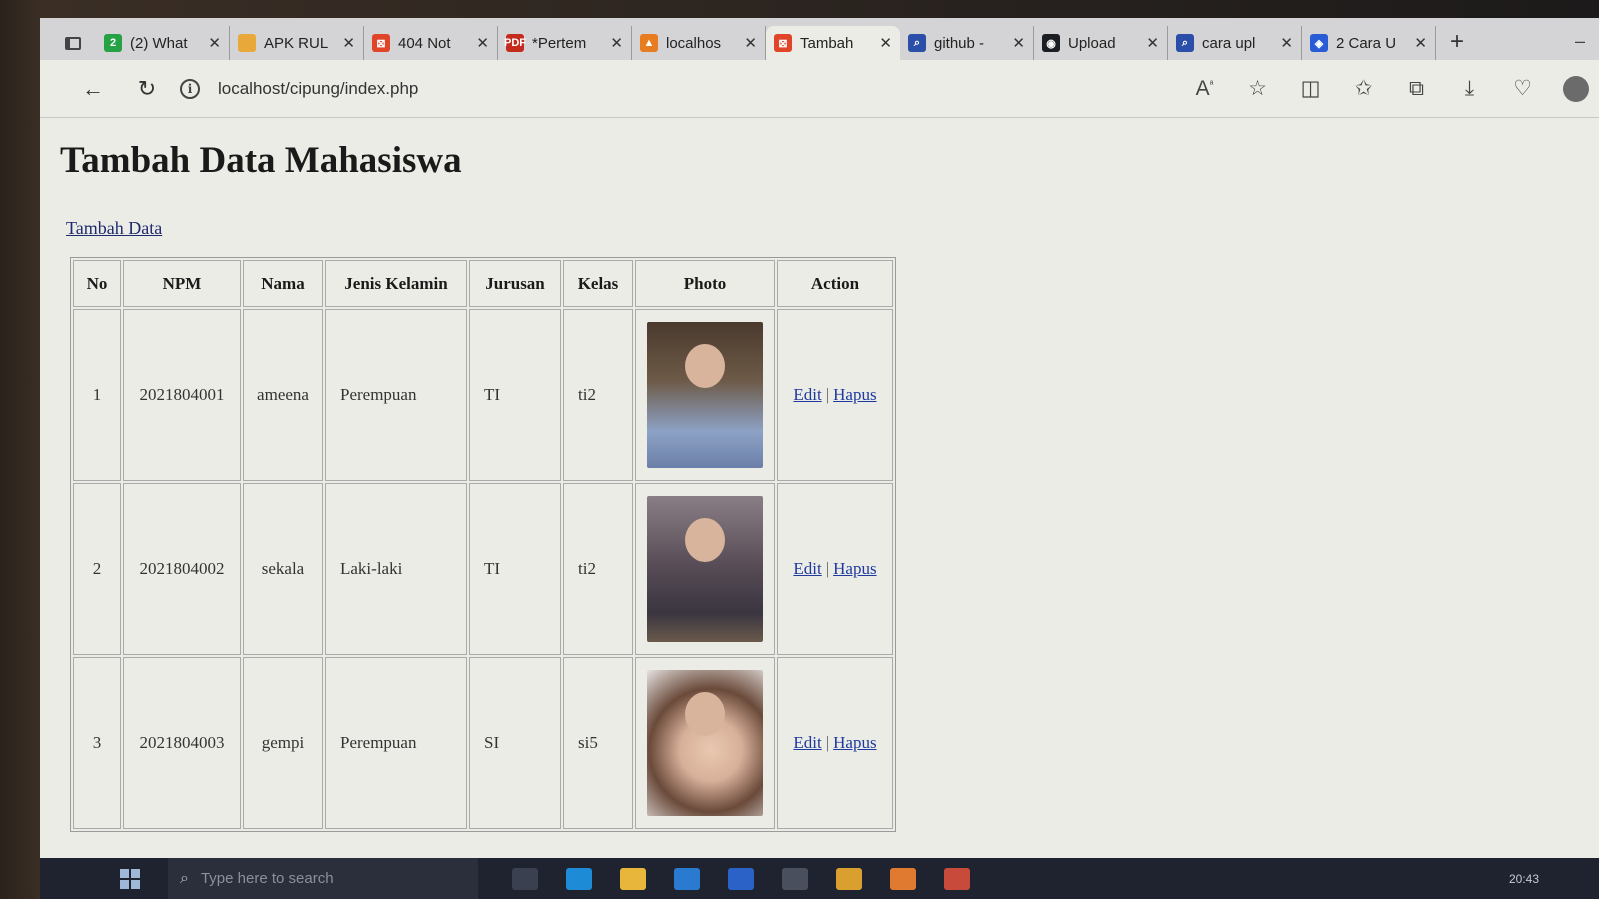 The height and width of the screenshot is (899, 1599). I want to click on browser-tab: APK RUL ✕, so click(297, 43).